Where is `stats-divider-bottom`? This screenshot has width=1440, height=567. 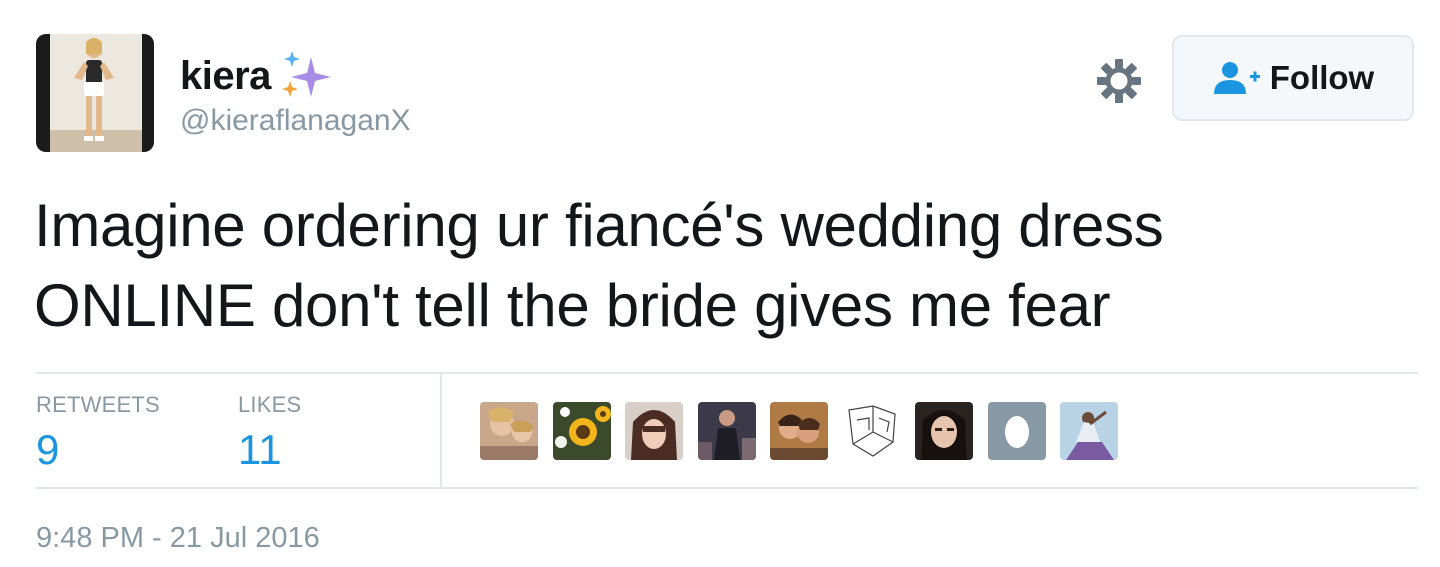 stats-divider-bottom is located at coordinates (727, 488).